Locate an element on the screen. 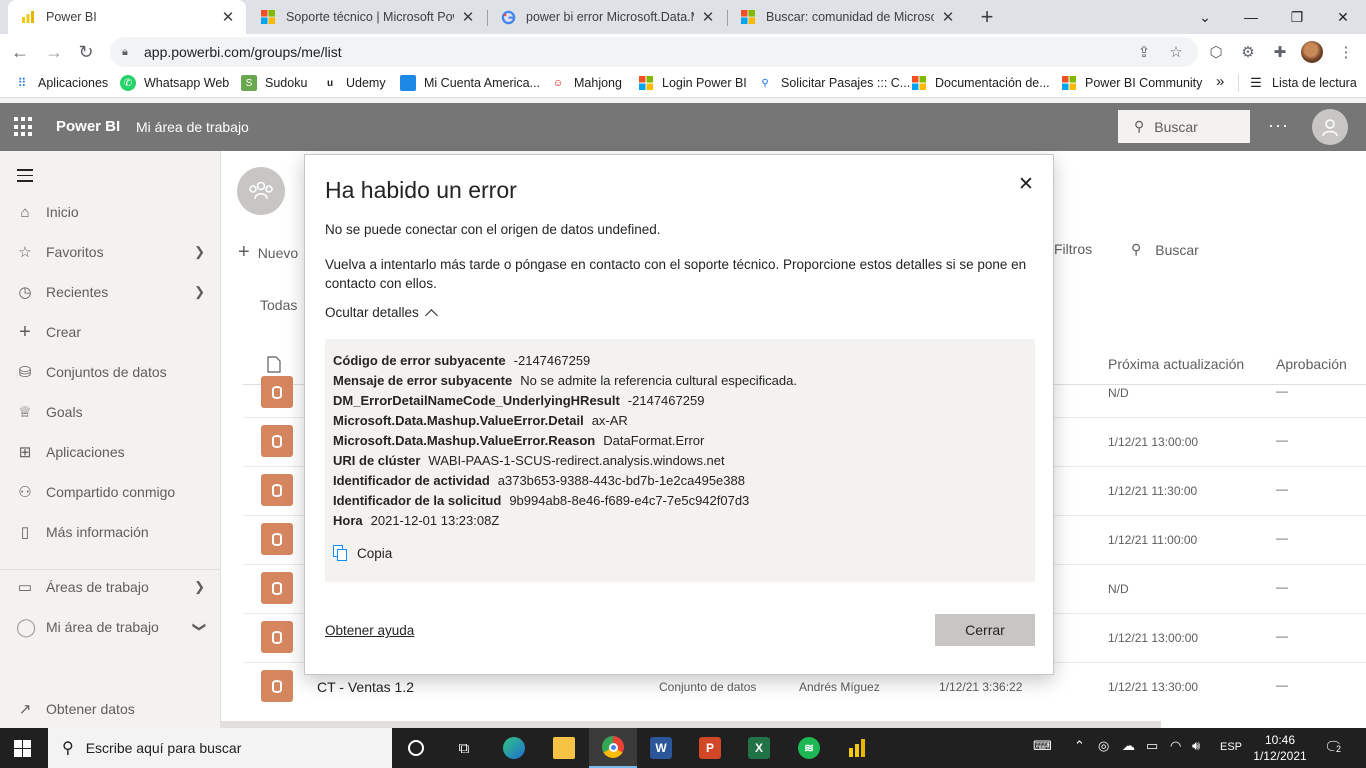  detail-key: Microsoft.Data.Mashup.ValueError.Reason is located at coordinates (464, 440).